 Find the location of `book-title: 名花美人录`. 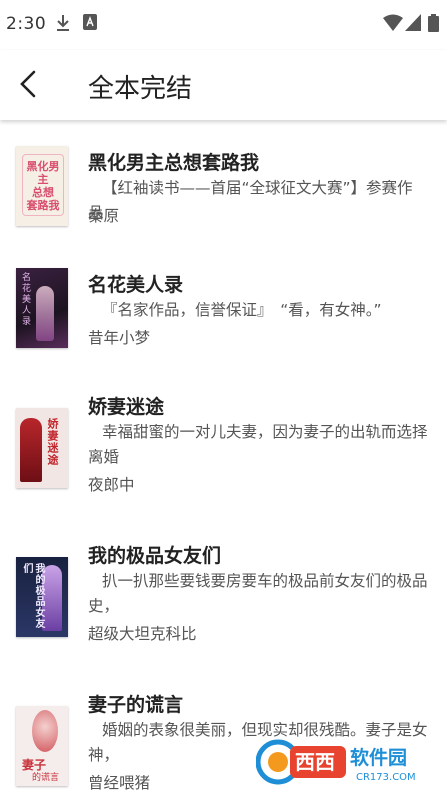

book-title: 名花美人录 is located at coordinates (136, 285).